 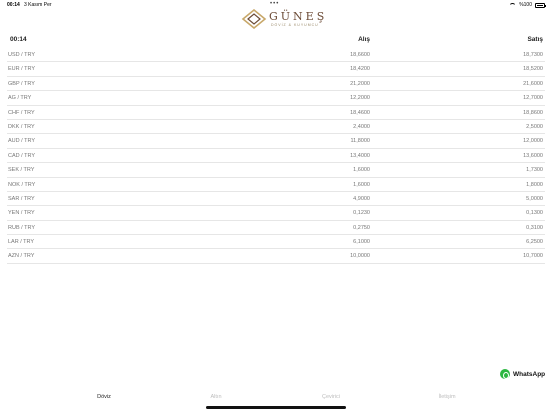 I want to click on table-row: USD / TRY 18,6600 18,7300, so click(x=276, y=55).